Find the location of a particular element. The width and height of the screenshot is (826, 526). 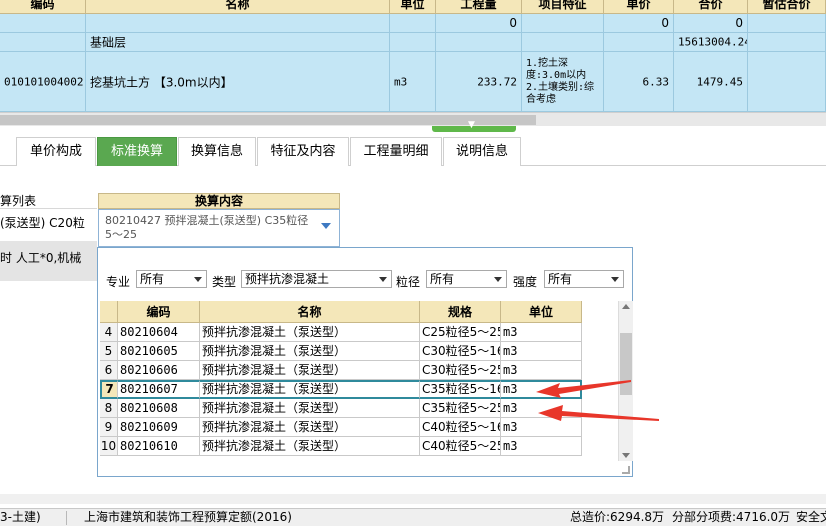

conversion-list-header: 算列表 is located at coordinates (48, 201).